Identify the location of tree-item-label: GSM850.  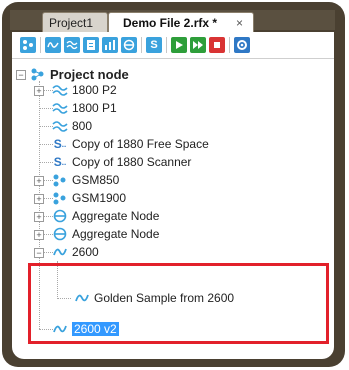
(96, 180).